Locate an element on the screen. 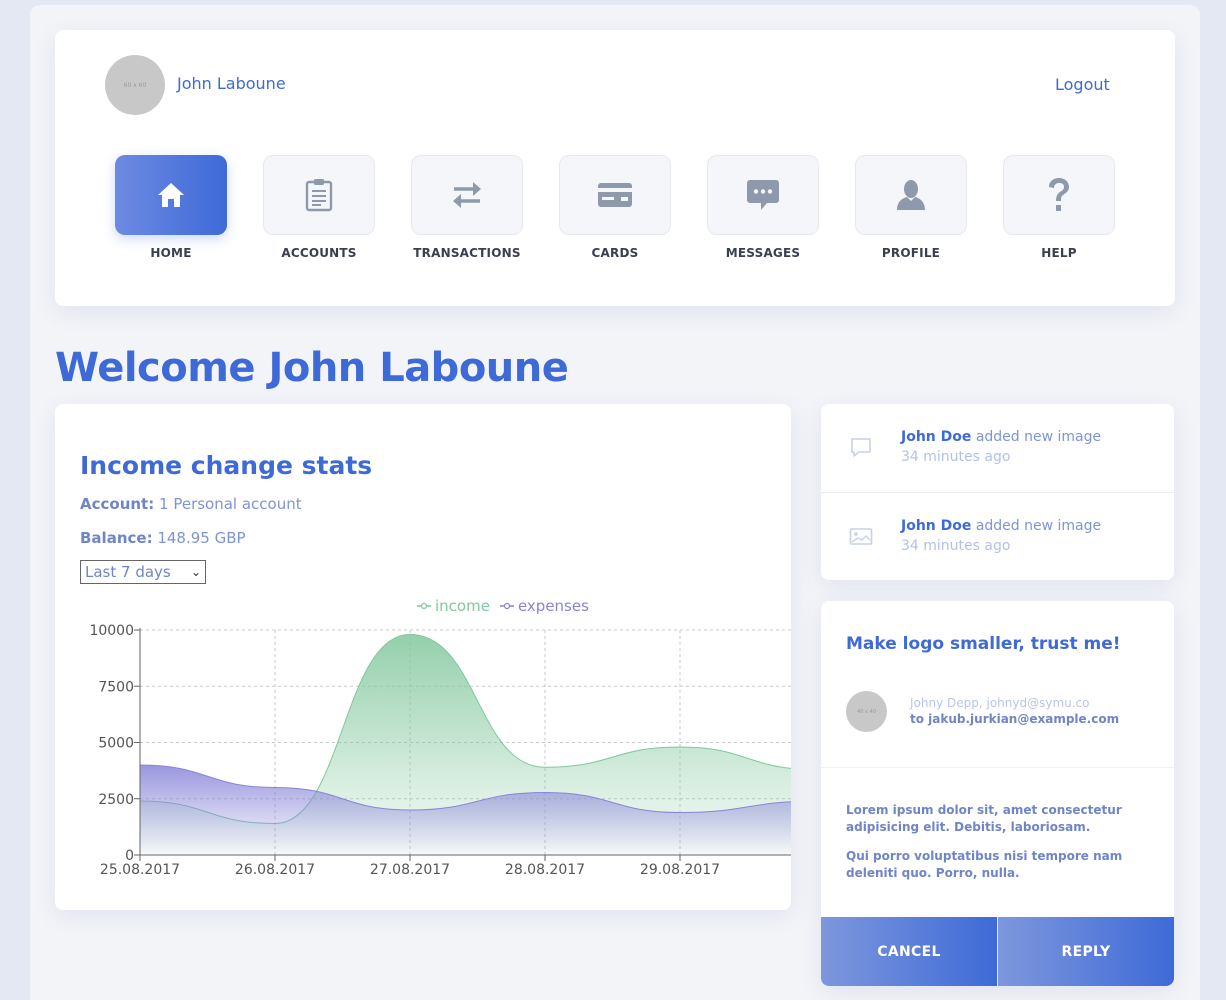 Image resolution: width=1226 pixels, height=1000 pixels. transfer-icon is located at coordinates (467, 195).